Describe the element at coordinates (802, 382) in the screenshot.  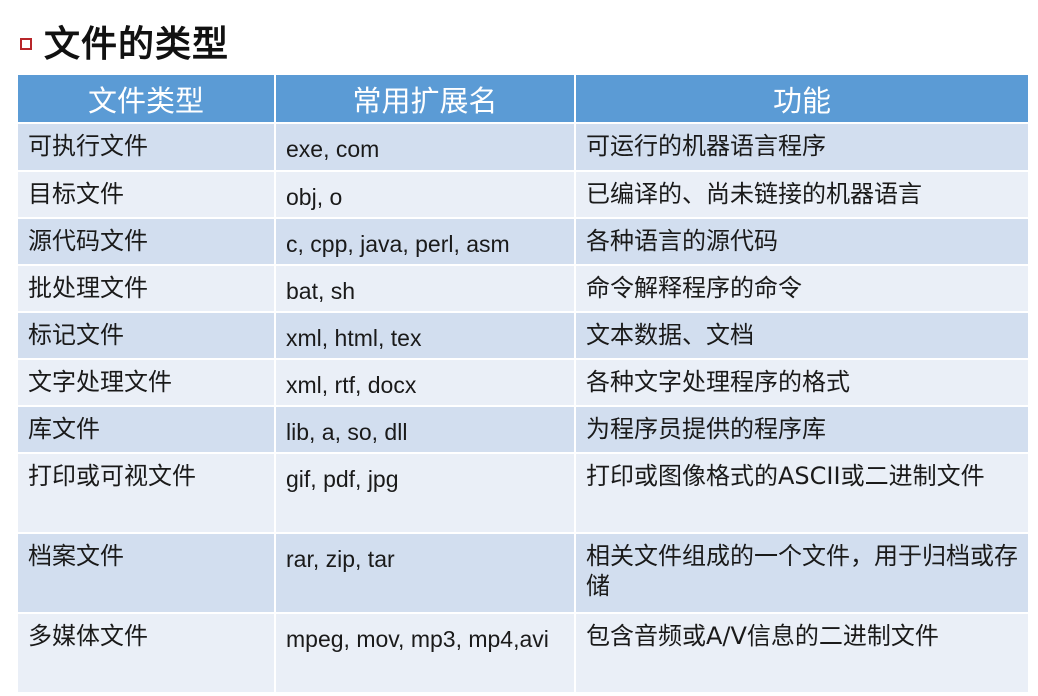
I see `cell-function: 各种文字处理程序的格式` at that location.